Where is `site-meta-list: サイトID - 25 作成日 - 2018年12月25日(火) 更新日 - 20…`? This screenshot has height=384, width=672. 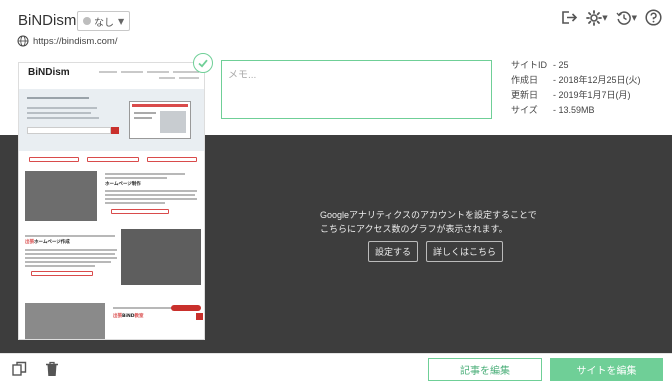 site-meta-list: サイトID - 25 作成日 - 2018年12月25日(火) 更新日 - 20… is located at coordinates (576, 87).